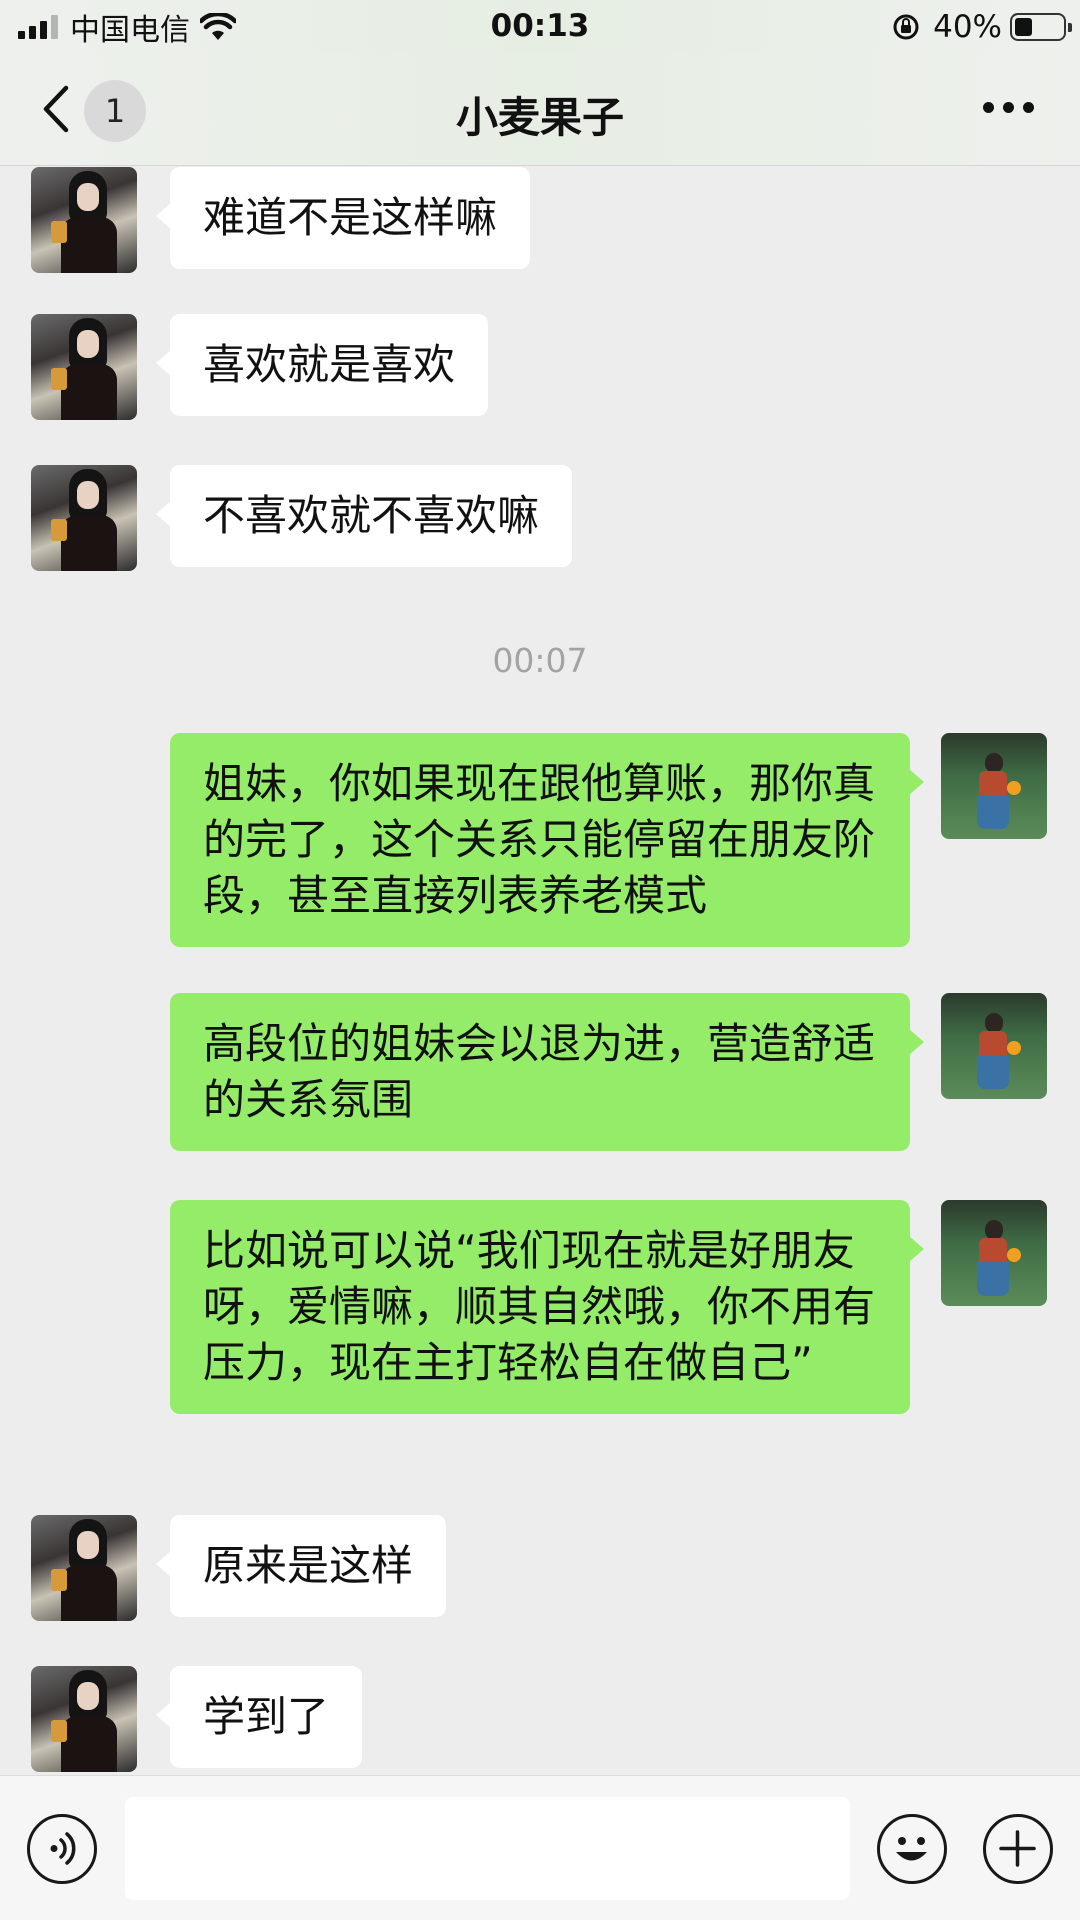  What do you see at coordinates (912, 1849) in the screenshot?
I see `emoji-icon` at bounding box center [912, 1849].